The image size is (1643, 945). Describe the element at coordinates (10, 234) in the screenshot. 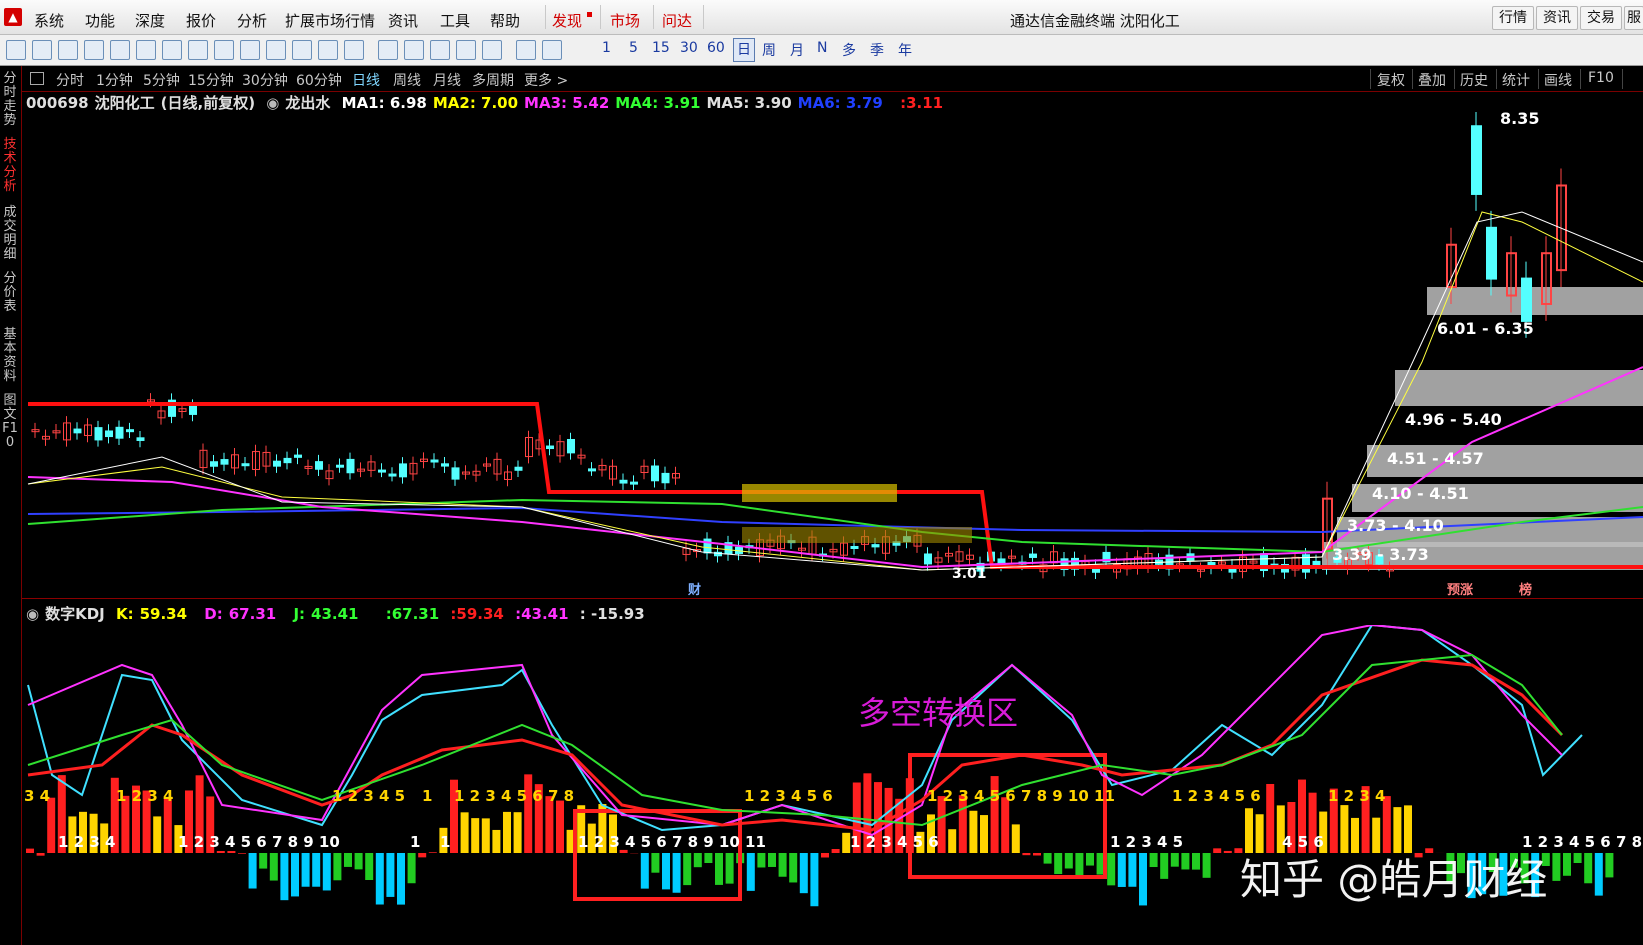

I see `sidebar-item-trades: 成交明细` at that location.